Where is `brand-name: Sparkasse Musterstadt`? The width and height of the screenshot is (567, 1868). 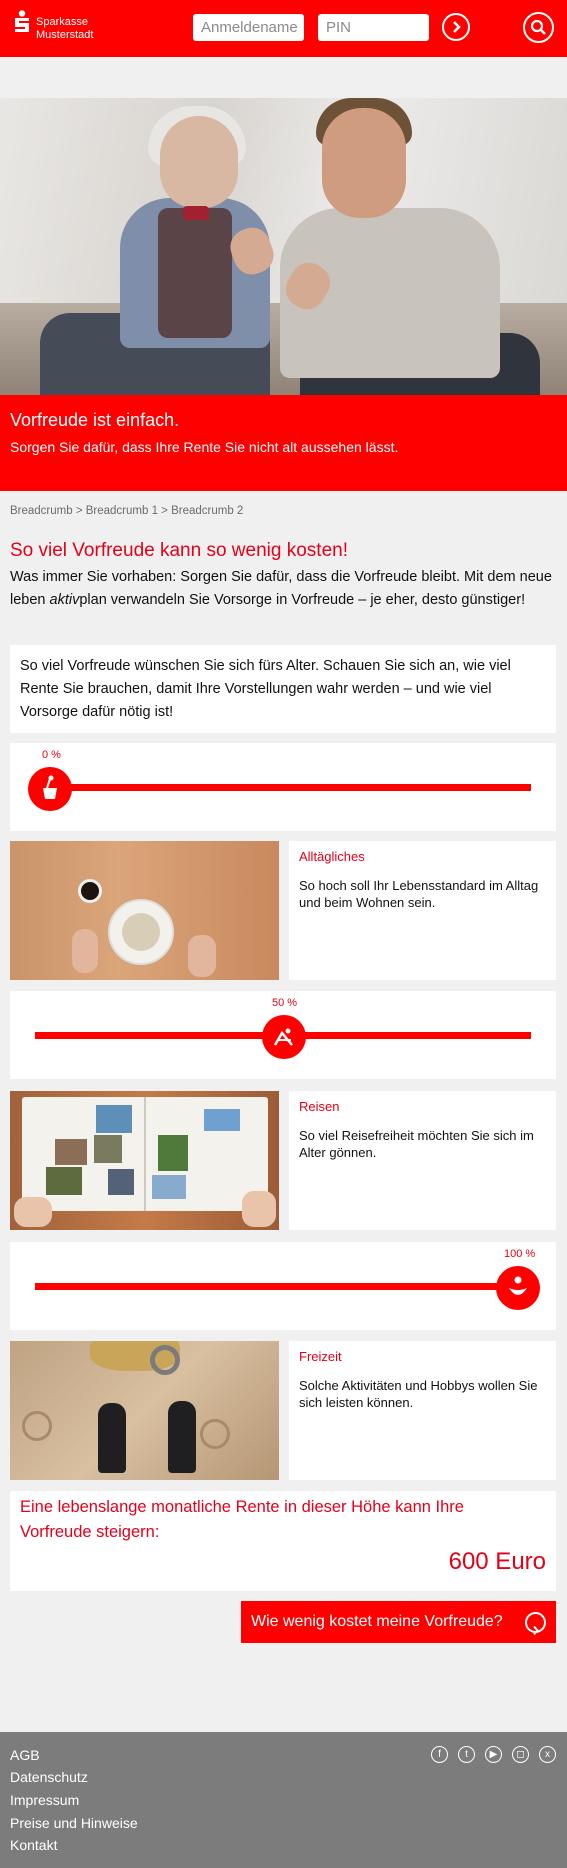
brand-name: Sparkasse Musterstadt is located at coordinates (64, 29).